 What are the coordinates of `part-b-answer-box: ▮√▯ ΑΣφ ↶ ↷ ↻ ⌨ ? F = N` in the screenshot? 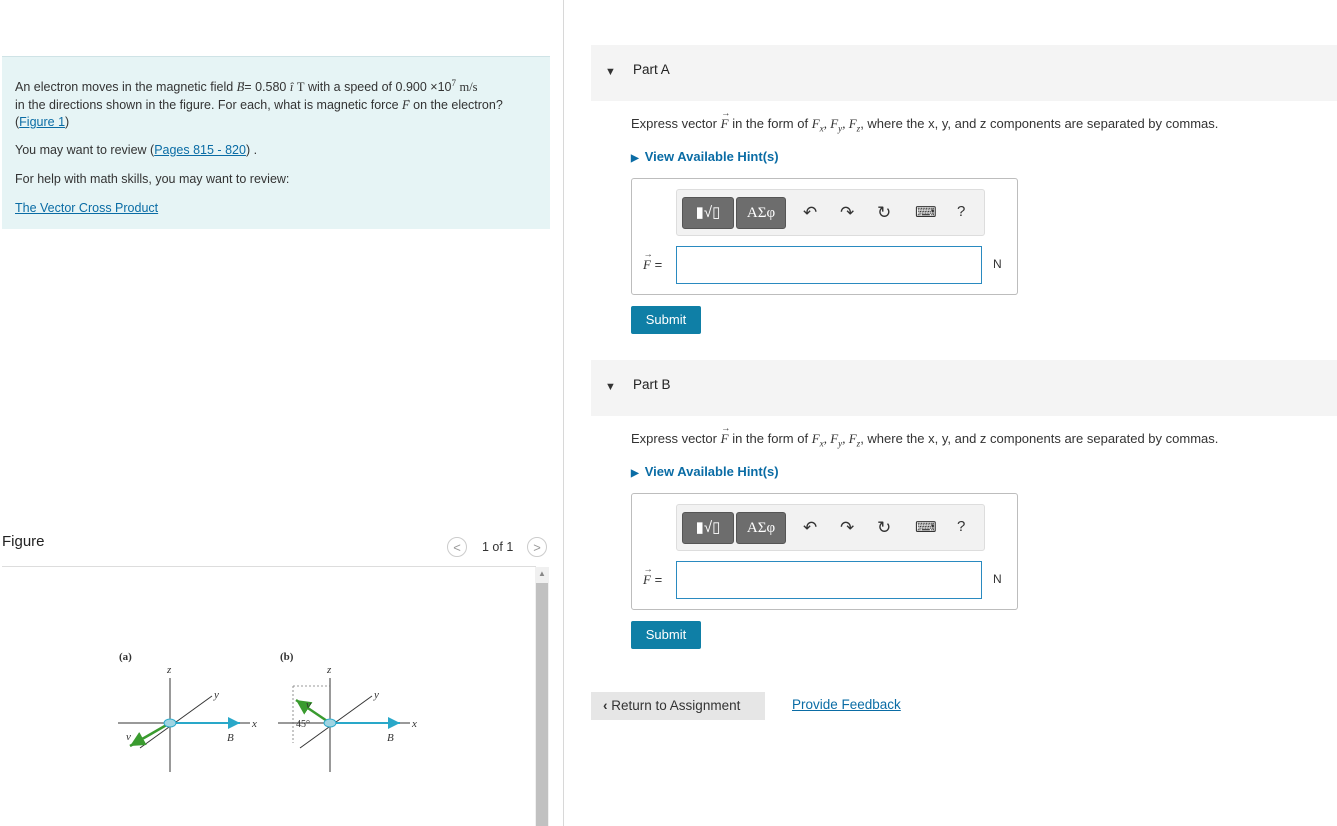 It's located at (824, 551).